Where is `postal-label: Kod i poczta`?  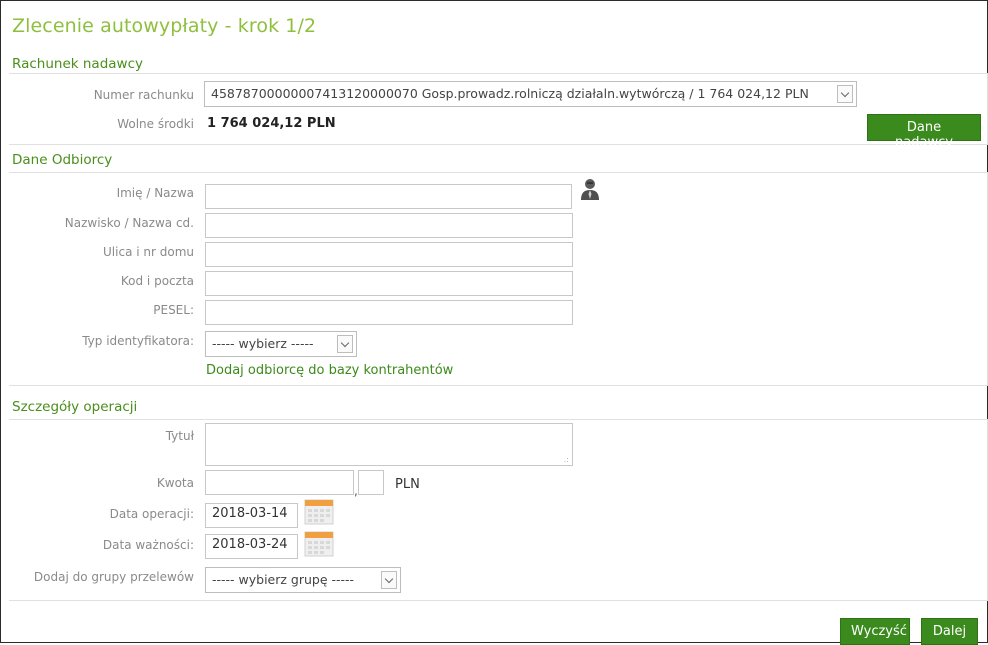 postal-label: Kod i poczta is located at coordinates (157, 281).